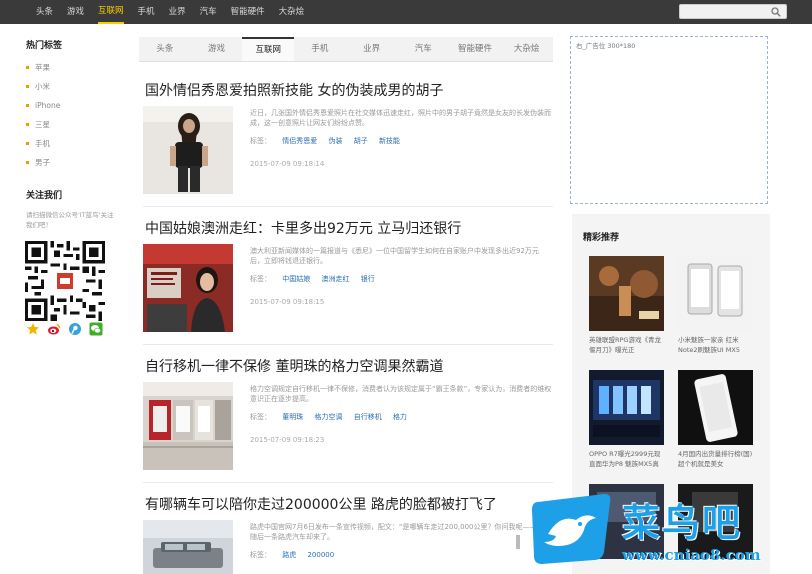  Describe the element at coordinates (292, 12) in the screenshot. I see `top-nav-item: 大杂烩` at that location.